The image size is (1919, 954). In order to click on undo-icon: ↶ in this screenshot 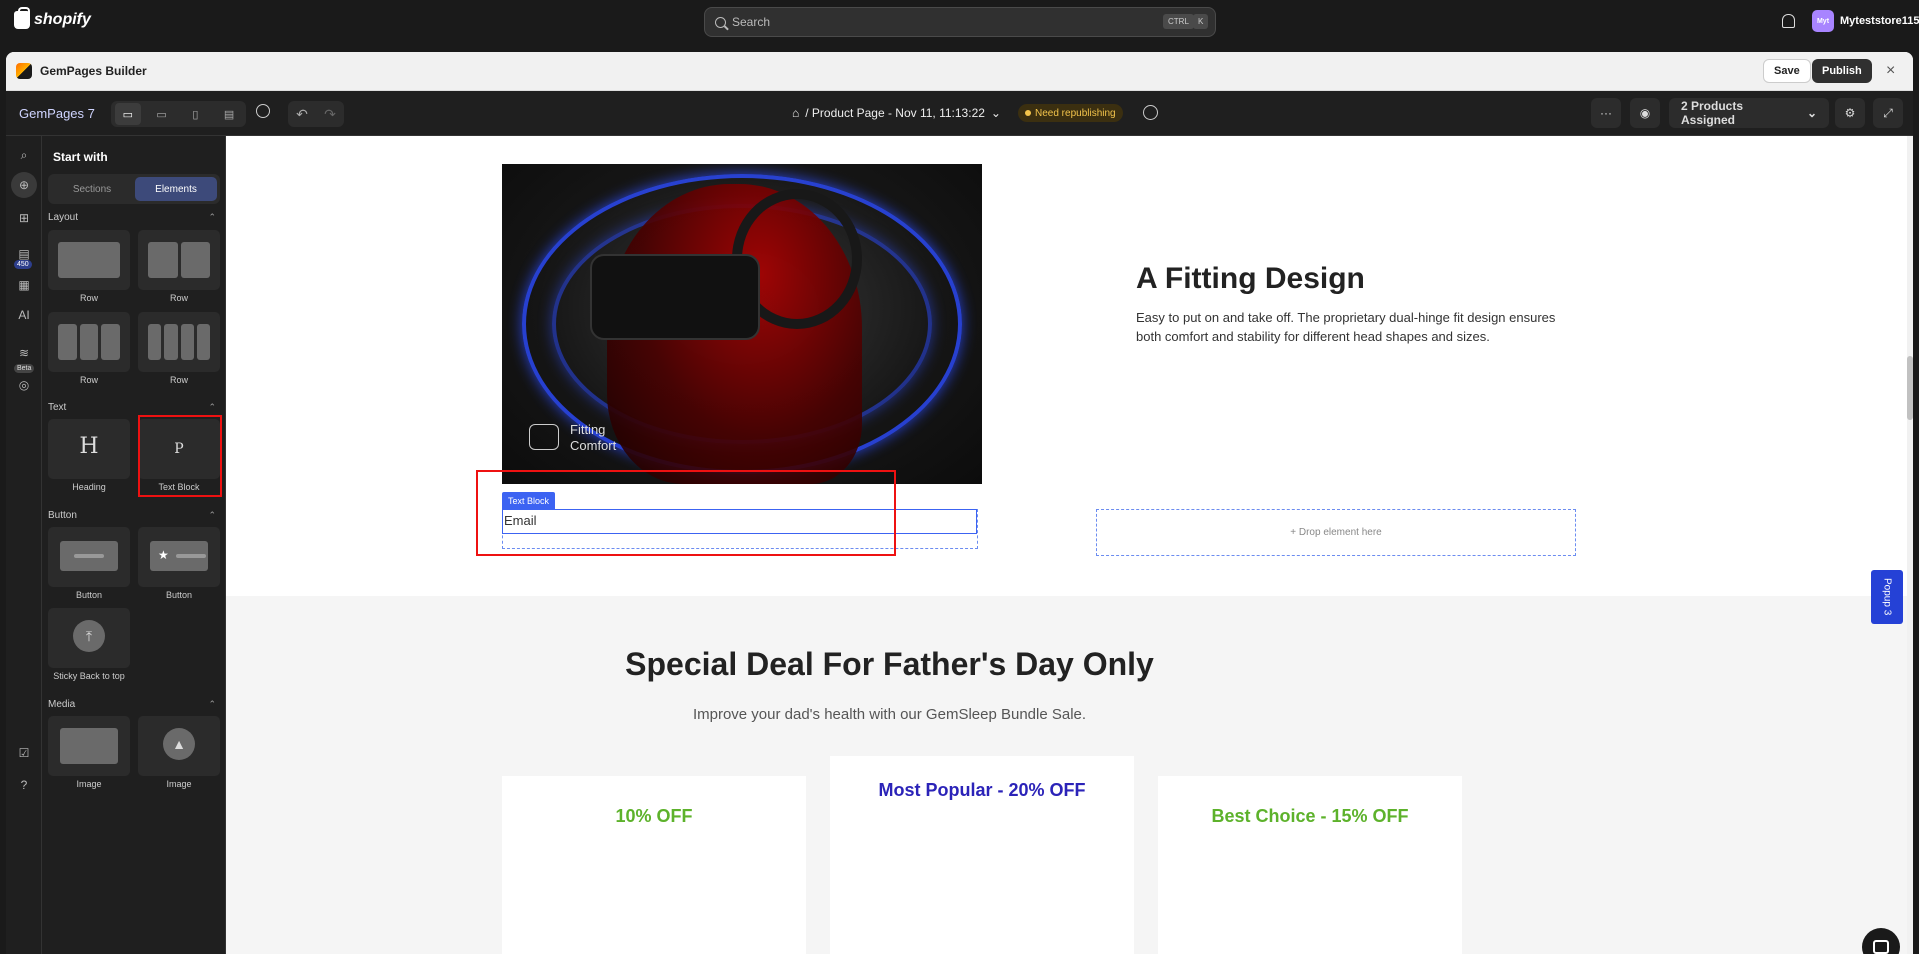, I will do `click(302, 114)`.